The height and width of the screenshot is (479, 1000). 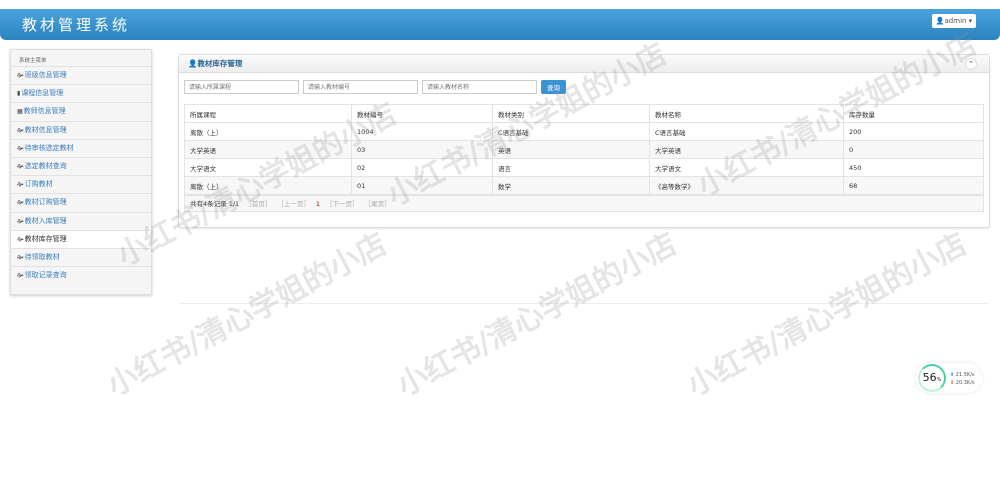 I want to click on upload-speed: 21.5K/s, so click(x=965, y=375).